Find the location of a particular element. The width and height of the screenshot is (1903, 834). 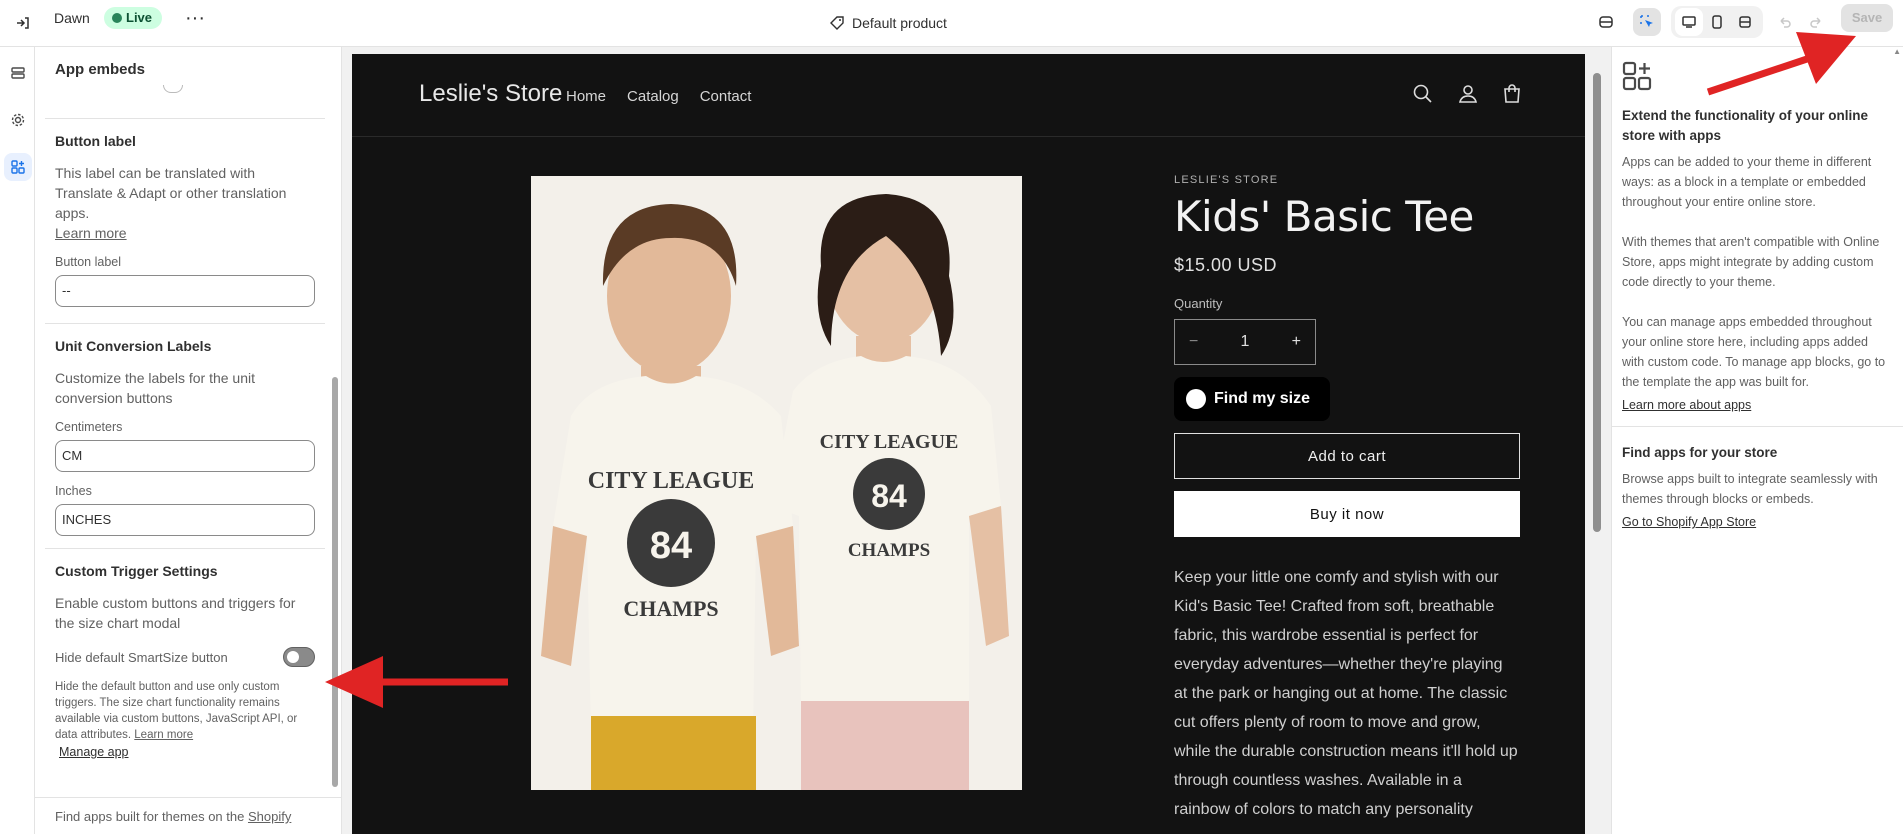

quantity-label: Quantity is located at coordinates (1198, 303).